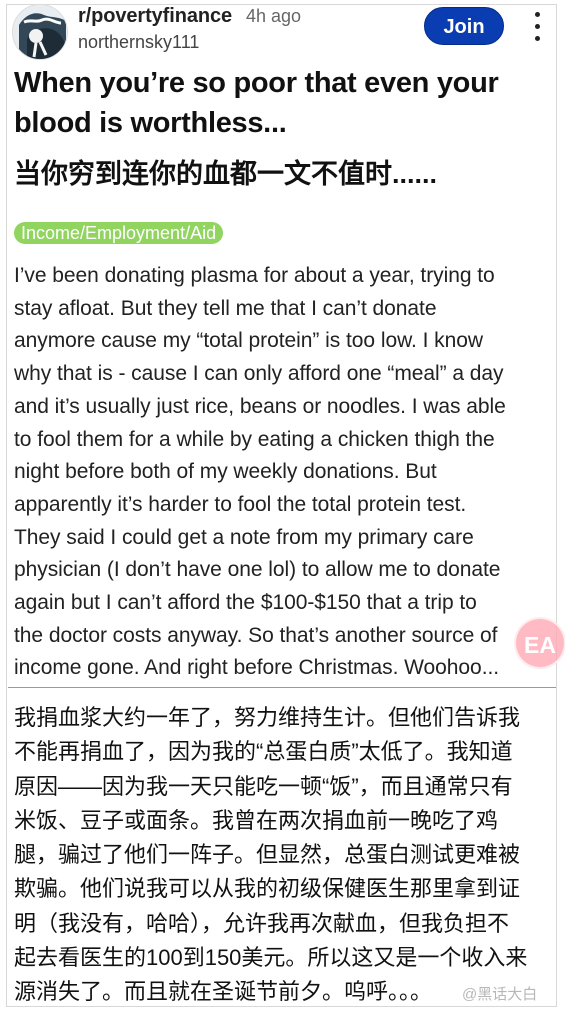 The height and width of the screenshot is (1014, 565). I want to click on username: northernsky111, so click(138, 42).